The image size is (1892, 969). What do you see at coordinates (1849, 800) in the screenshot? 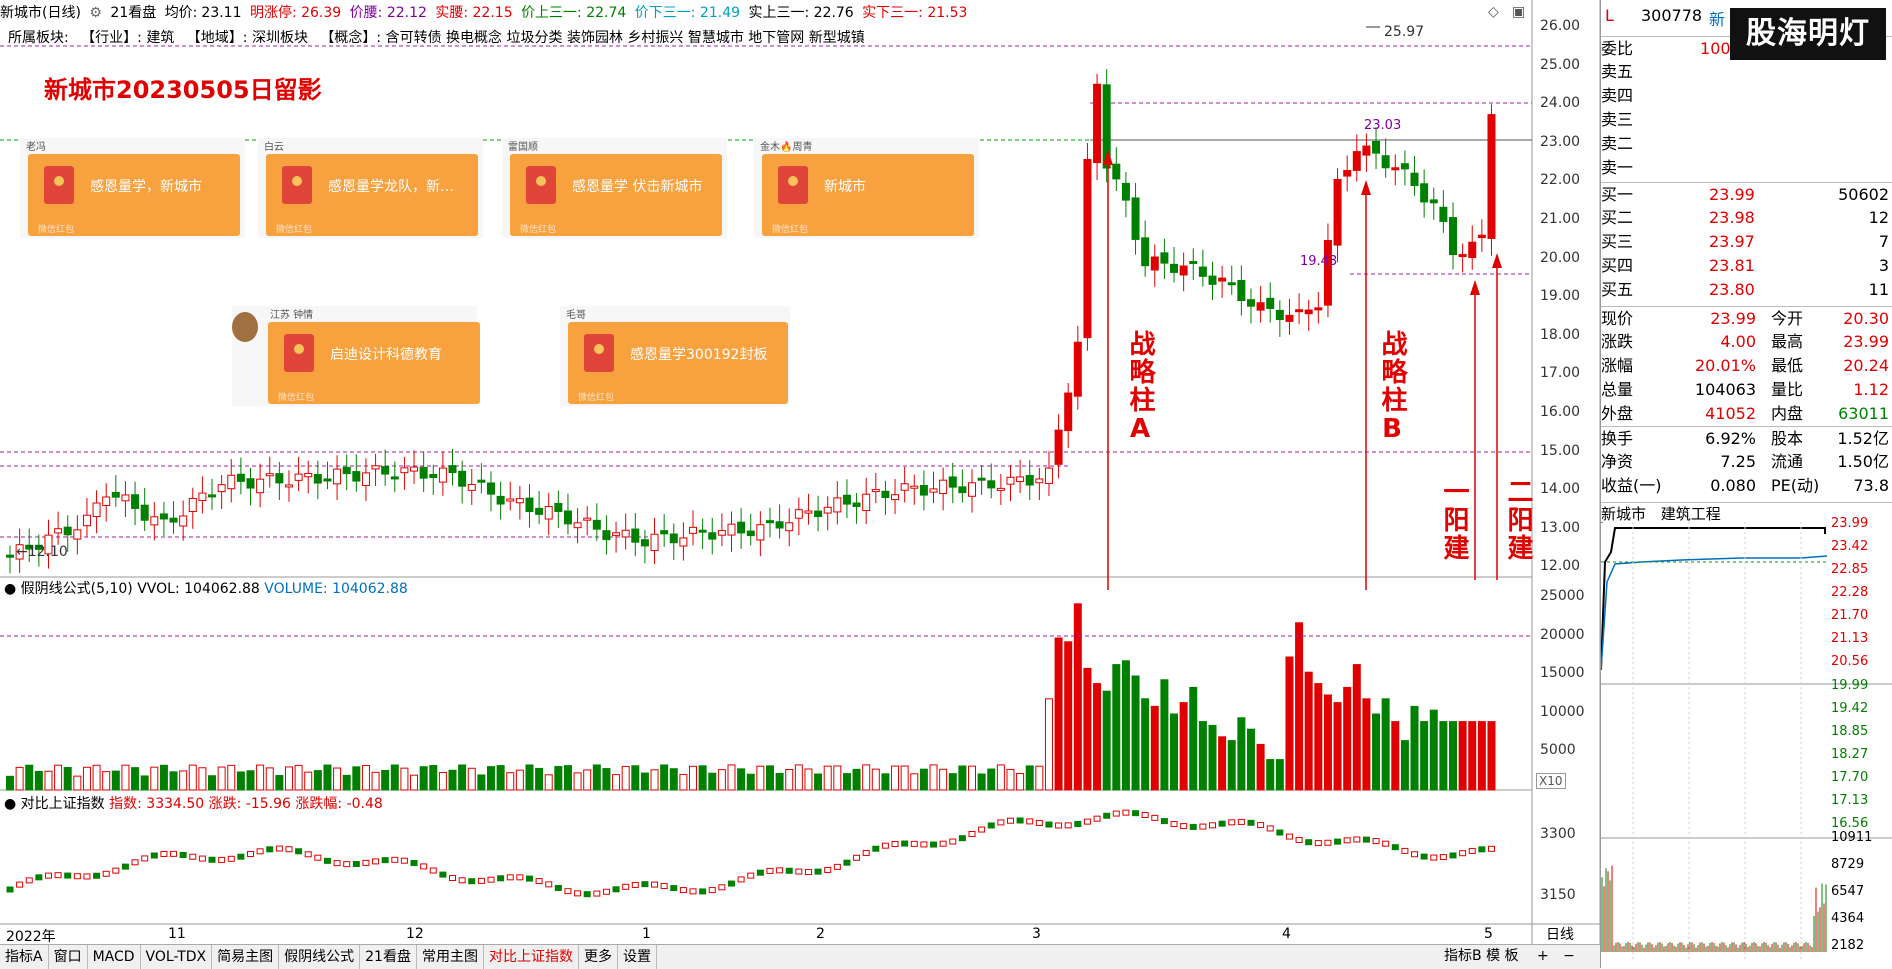
I see `mini-axis-tick: 17.13` at bounding box center [1849, 800].